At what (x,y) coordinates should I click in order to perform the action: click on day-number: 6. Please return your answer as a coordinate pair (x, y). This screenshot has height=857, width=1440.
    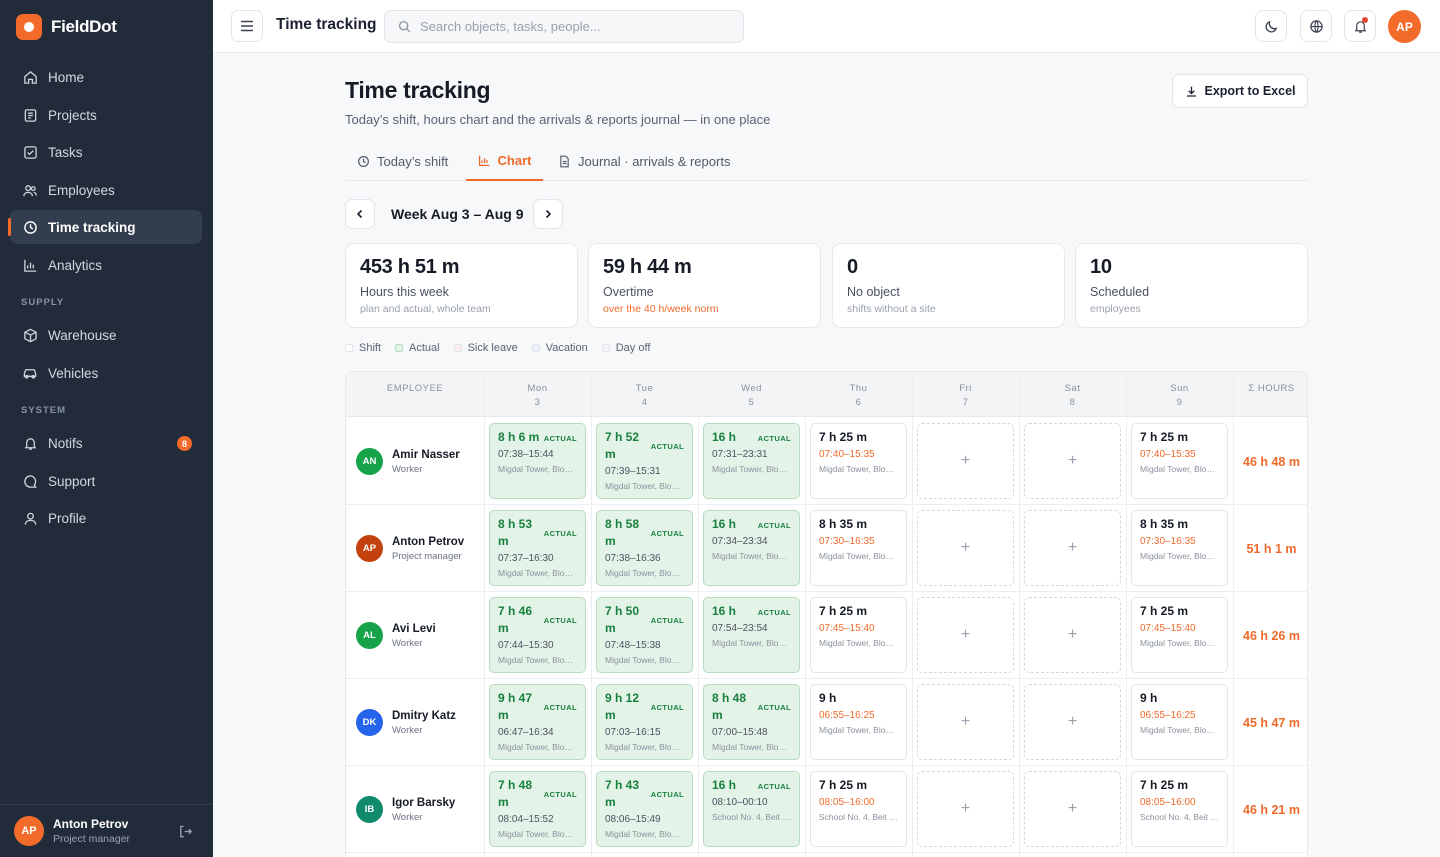
    Looking at the image, I should click on (858, 402).